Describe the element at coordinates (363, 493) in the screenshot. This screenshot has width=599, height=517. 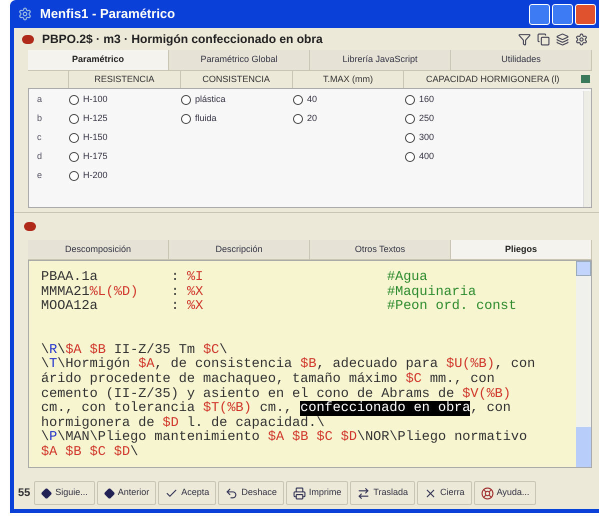
I see `arrows-icon` at that location.